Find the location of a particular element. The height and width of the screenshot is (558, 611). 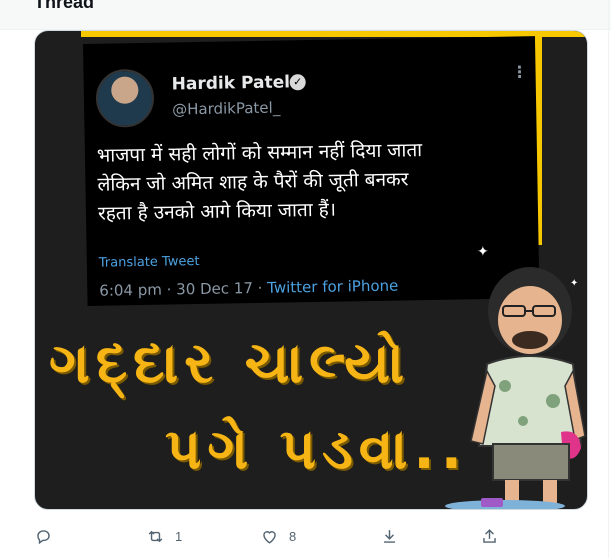

reply-icon is located at coordinates (43, 536).